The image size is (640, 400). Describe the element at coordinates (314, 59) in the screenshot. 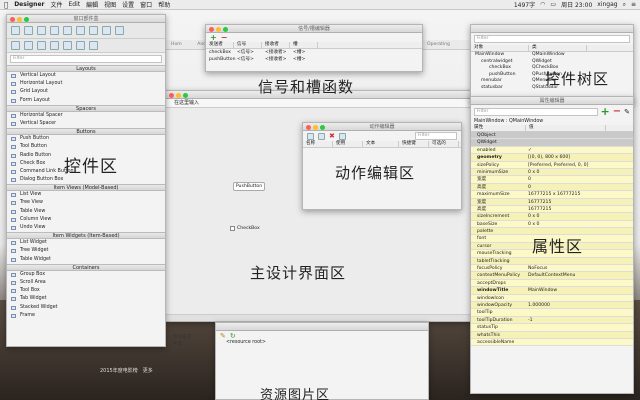

I see `table-row: pushButton <信号> <接收者> <槽>` at that location.